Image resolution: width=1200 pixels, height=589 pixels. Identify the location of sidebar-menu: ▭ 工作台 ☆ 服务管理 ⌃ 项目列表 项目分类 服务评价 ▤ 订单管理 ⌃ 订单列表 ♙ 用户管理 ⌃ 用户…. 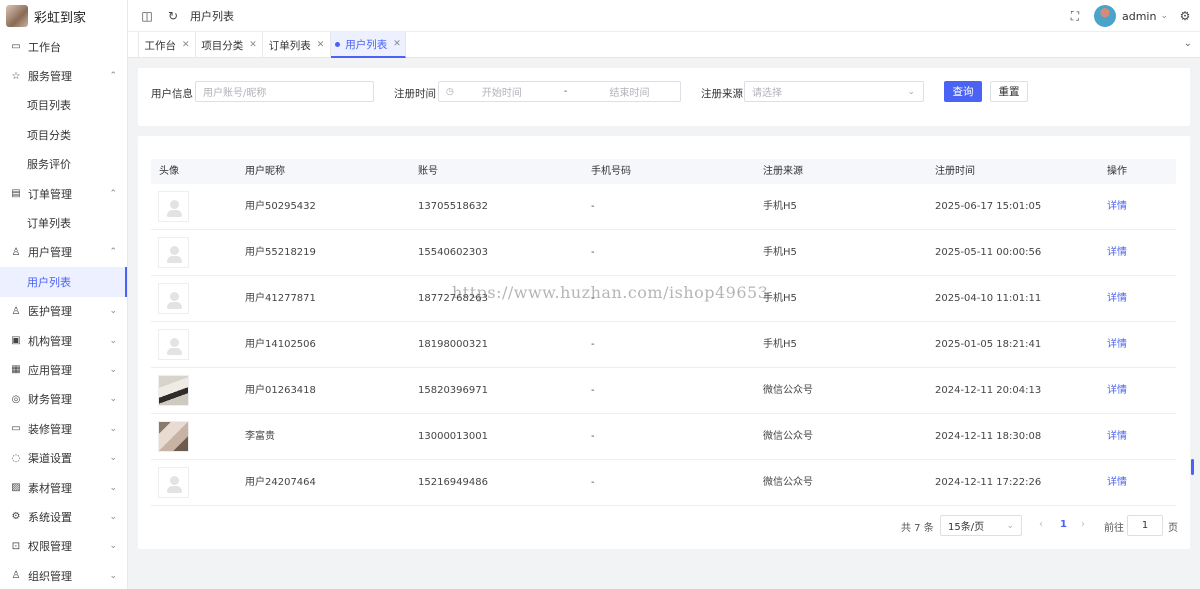
(63, 310).